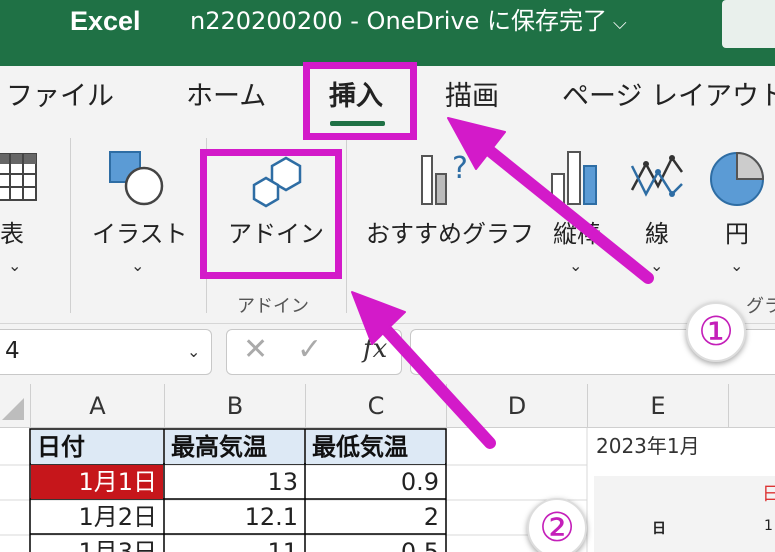 The image size is (775, 552). Describe the element at coordinates (375, 482) in the screenshot. I see `cell-c-row1: 0.9` at that location.